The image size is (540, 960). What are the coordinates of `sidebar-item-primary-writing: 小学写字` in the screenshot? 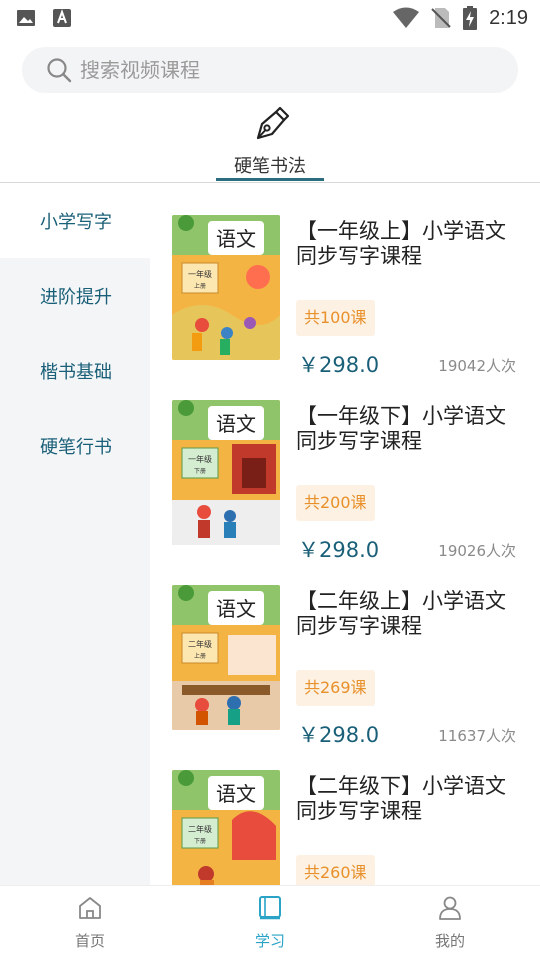 It's located at (75, 220).